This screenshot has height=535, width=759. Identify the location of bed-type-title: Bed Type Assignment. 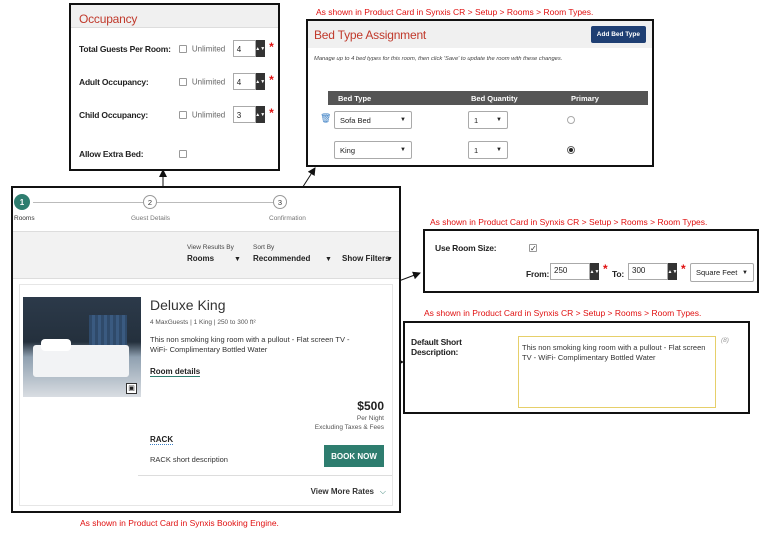
(370, 34).